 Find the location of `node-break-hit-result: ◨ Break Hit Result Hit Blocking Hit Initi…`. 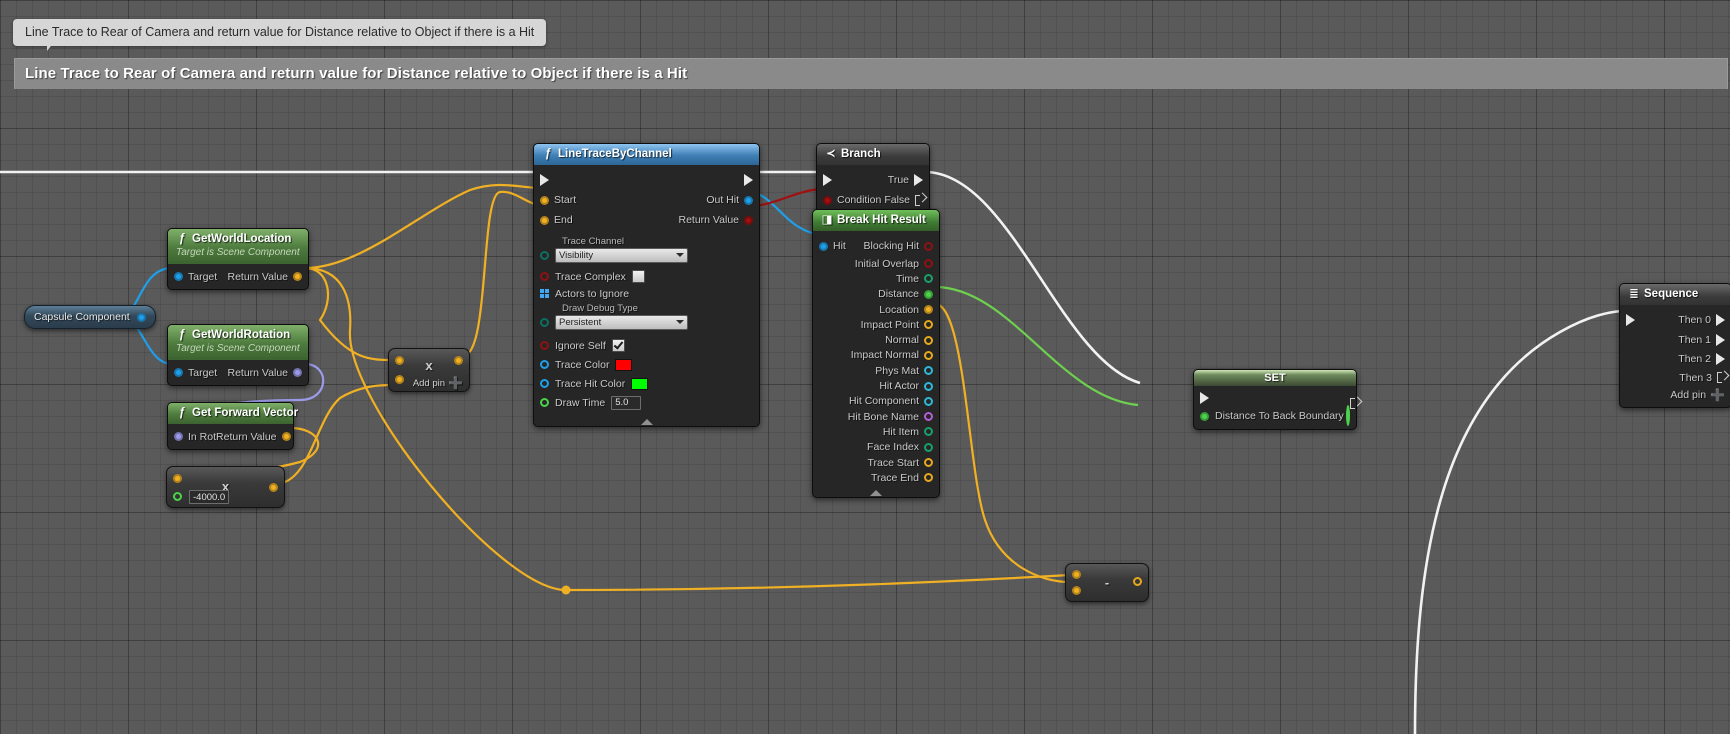

node-break-hit-result: ◨ Break Hit Result Hit Blocking Hit Initi… is located at coordinates (876, 354).